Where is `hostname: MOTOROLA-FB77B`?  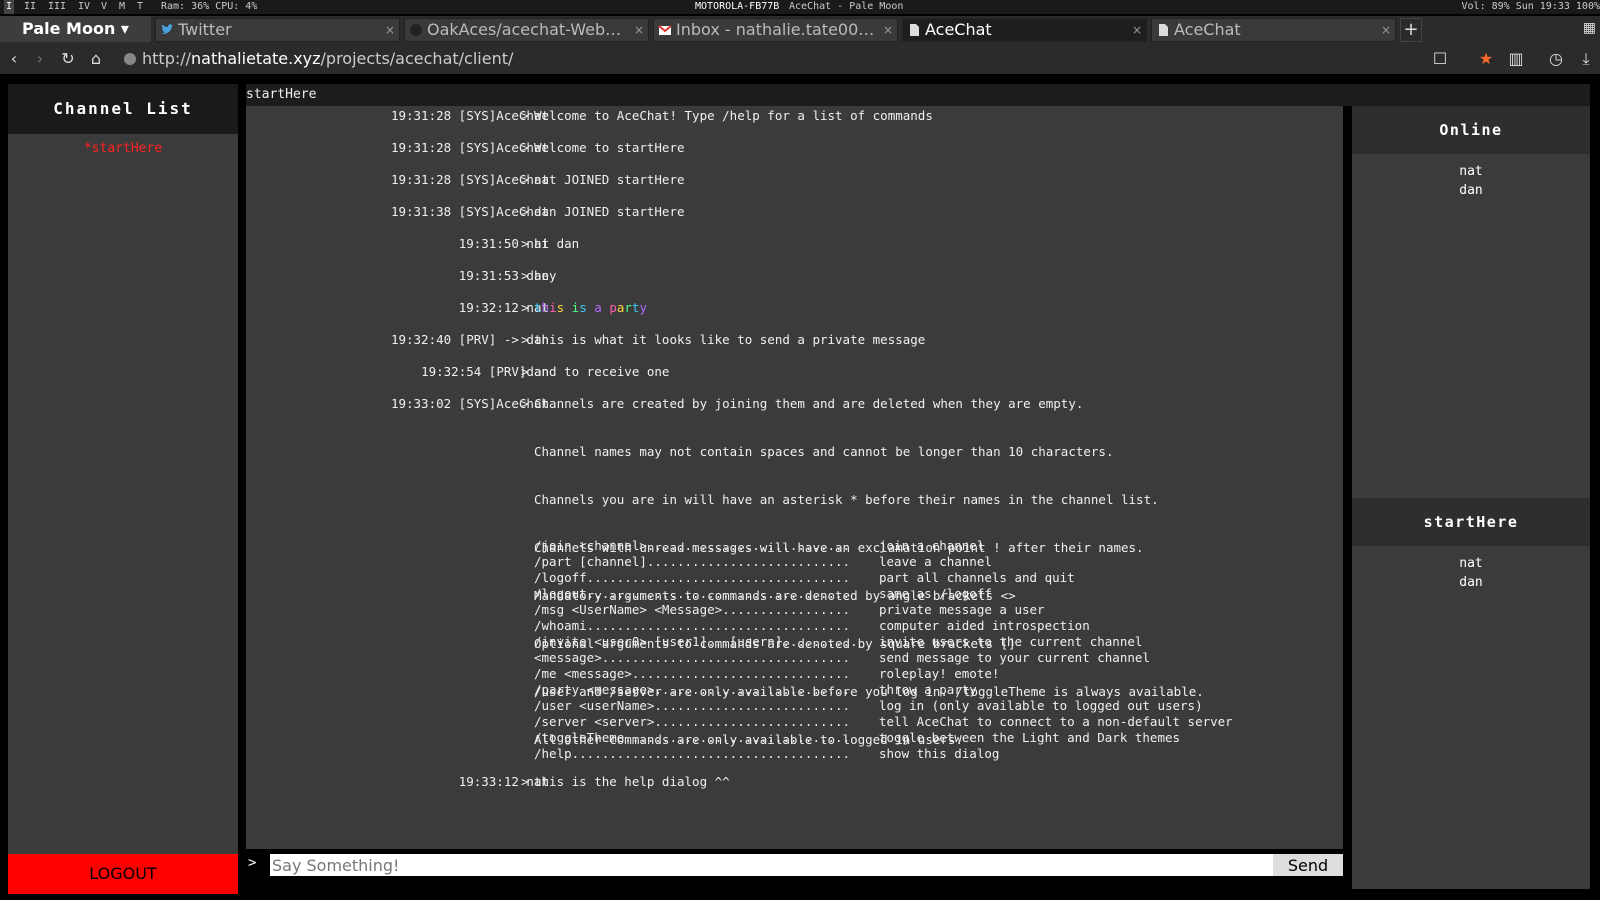
hostname: MOTOROLA-FB77B is located at coordinates (737, 6).